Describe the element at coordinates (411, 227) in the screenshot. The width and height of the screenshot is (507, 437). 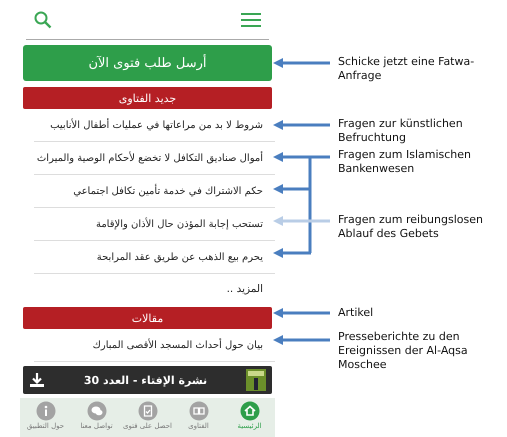
I see `annotation-label: Fragen zum reibungslosen Ablauf des Gebets` at that location.